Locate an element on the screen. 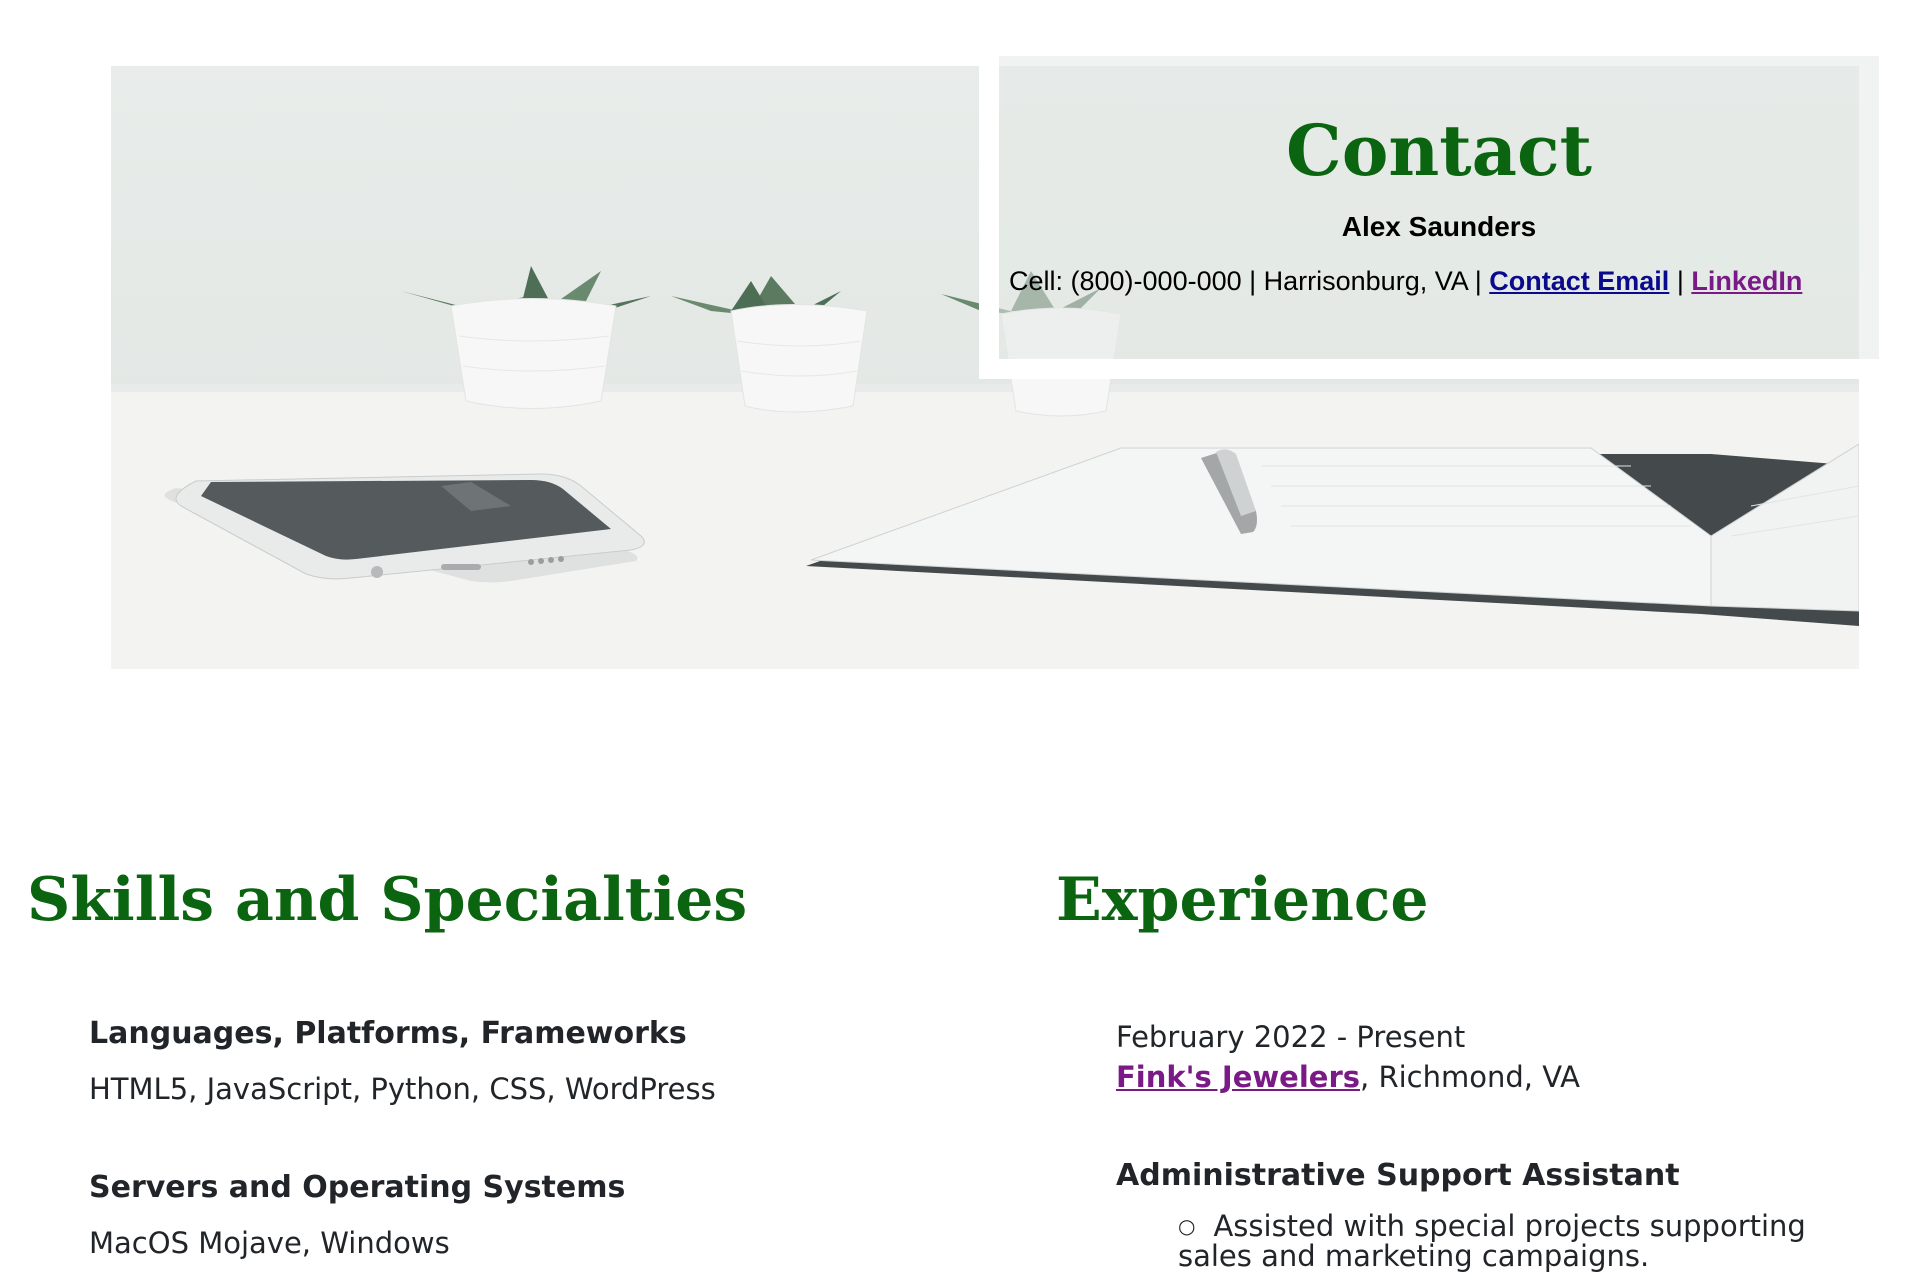 Image resolution: width=1926 pixels, height=1282 pixels. contact-details: Cell: (800)-000-000 | Harrisonburg, VA | is located at coordinates (1249, 281).